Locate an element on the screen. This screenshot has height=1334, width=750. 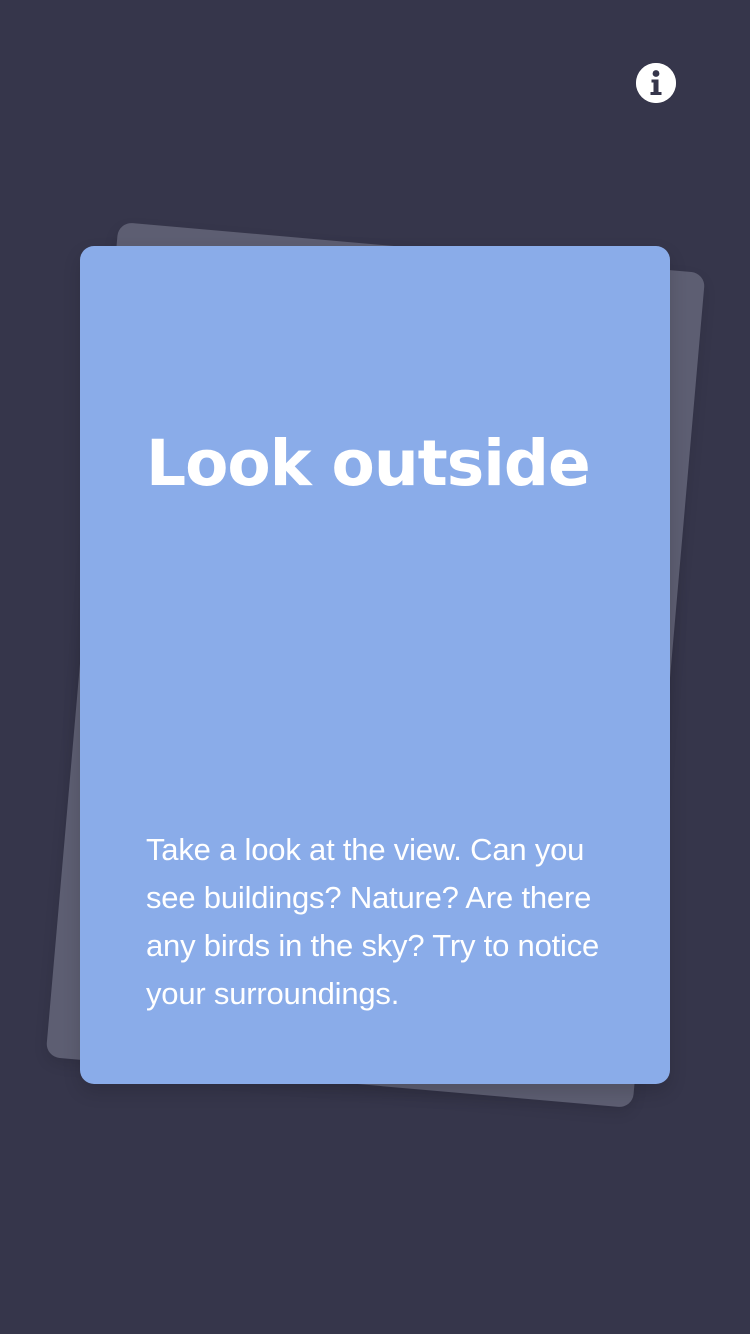
card-title: Look outside is located at coordinates (368, 463).